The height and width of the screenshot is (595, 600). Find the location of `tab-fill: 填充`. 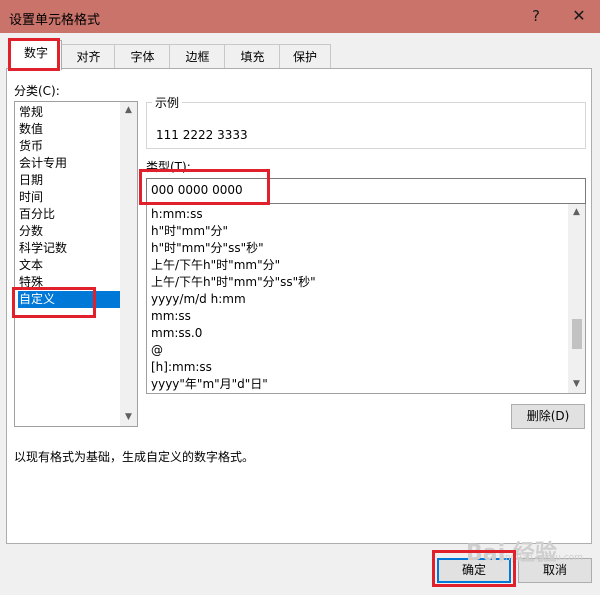

tab-fill: 填充 is located at coordinates (252, 56).